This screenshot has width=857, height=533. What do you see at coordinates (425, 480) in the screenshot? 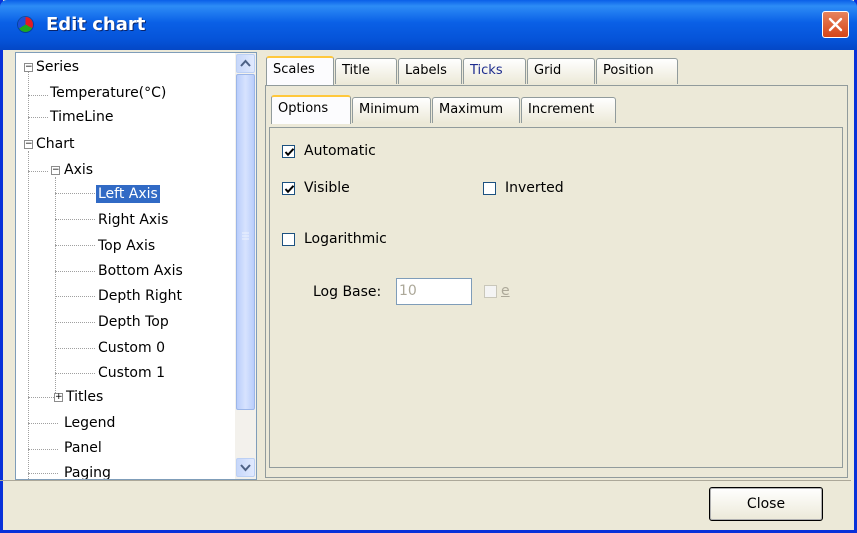
I see `bottom-separator` at bounding box center [425, 480].